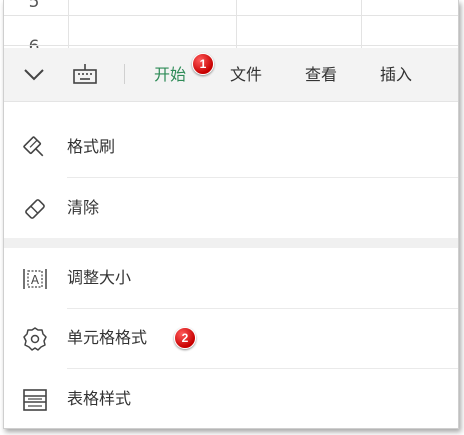  Describe the element at coordinates (246, 74) in the screenshot. I see `tab-file: 文件` at that location.